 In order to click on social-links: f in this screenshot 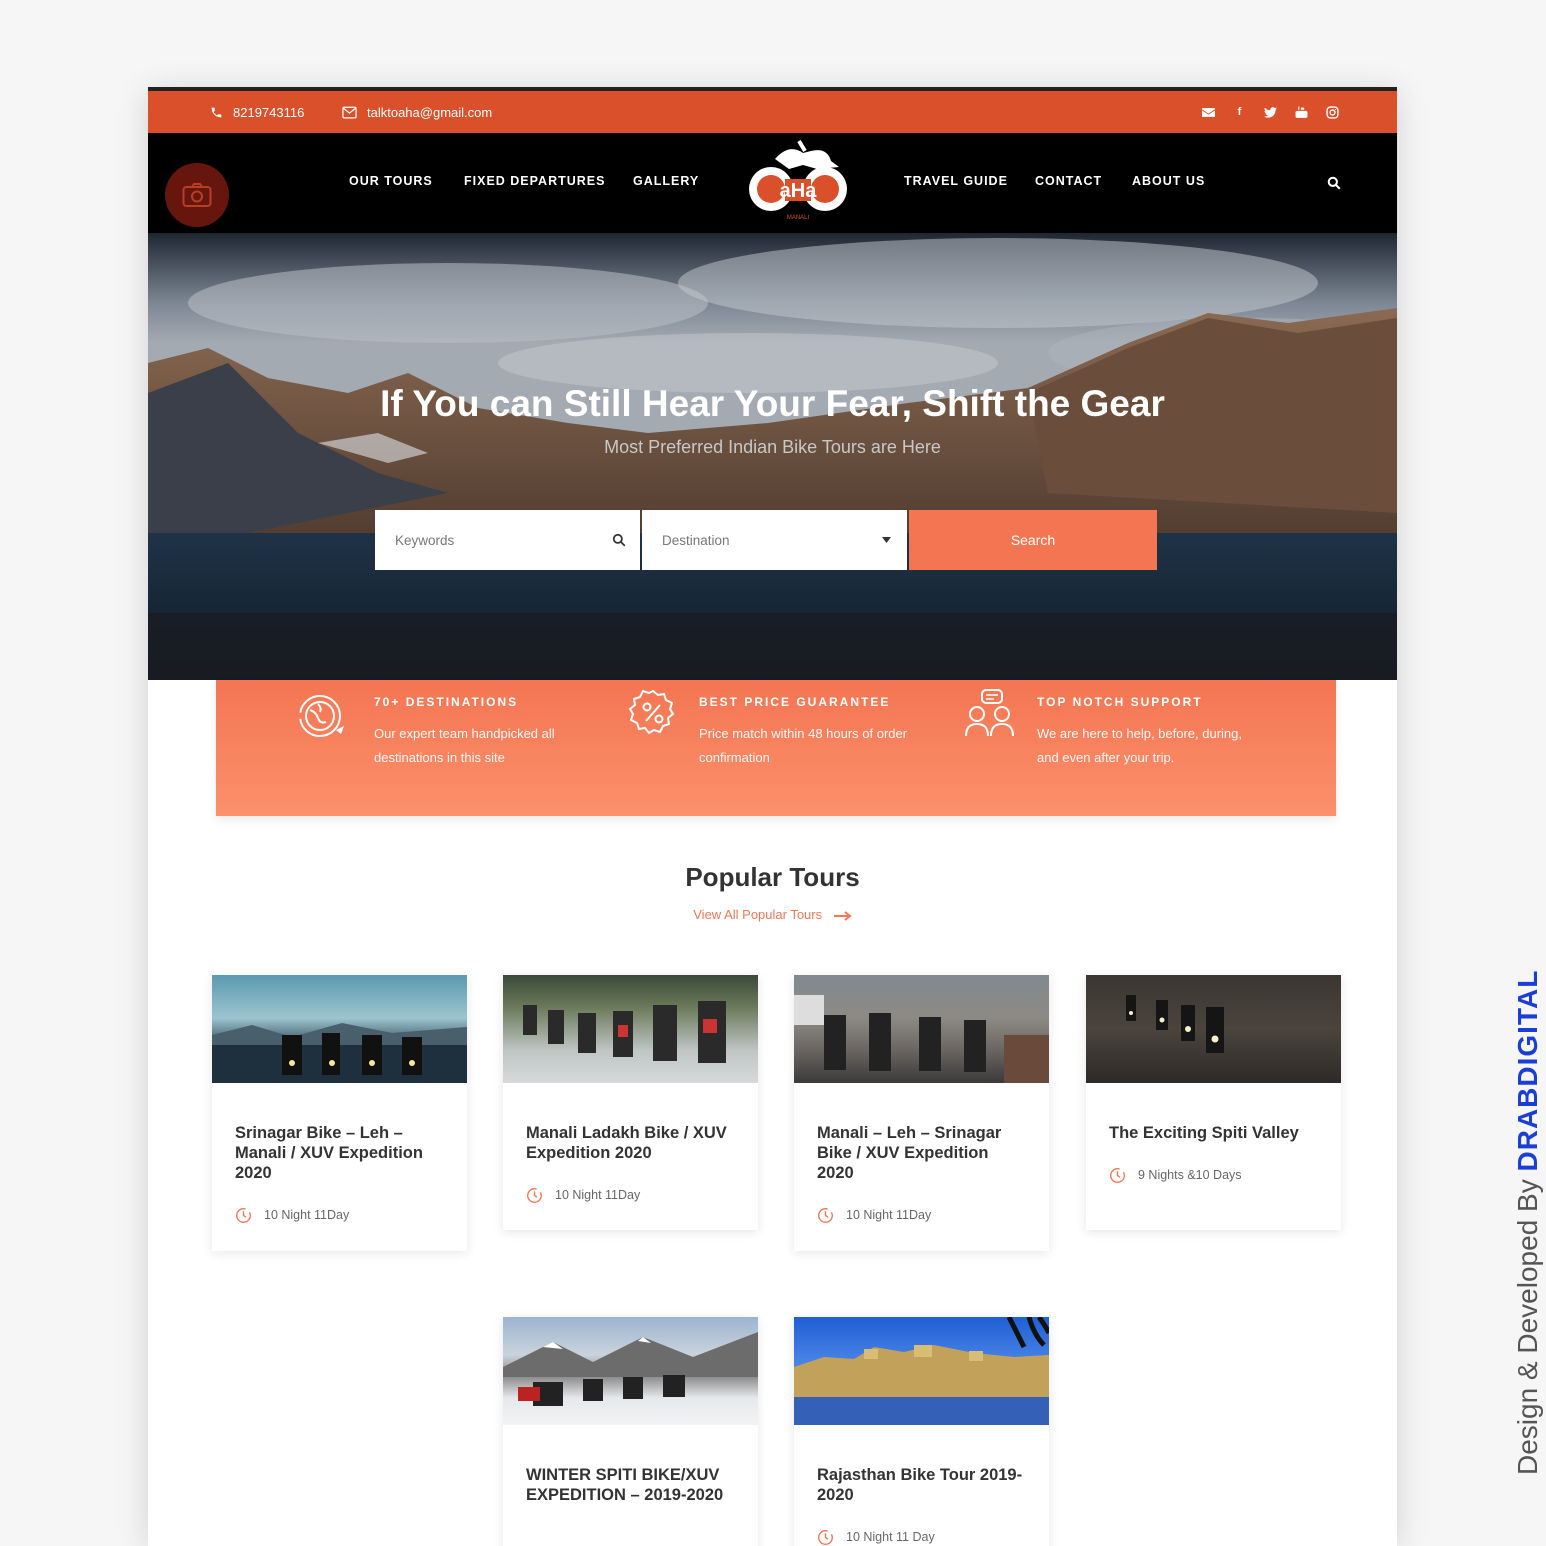, I will do `click(1270, 112)`.